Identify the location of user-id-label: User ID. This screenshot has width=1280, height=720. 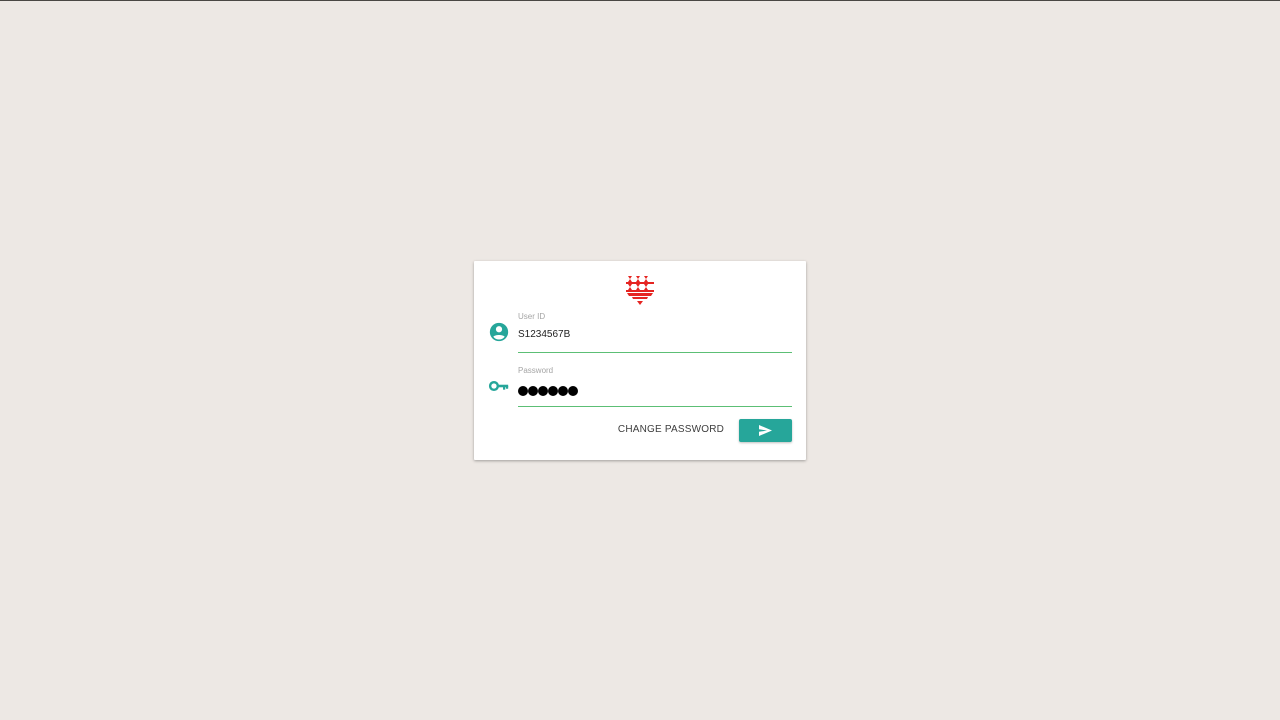
(532, 316).